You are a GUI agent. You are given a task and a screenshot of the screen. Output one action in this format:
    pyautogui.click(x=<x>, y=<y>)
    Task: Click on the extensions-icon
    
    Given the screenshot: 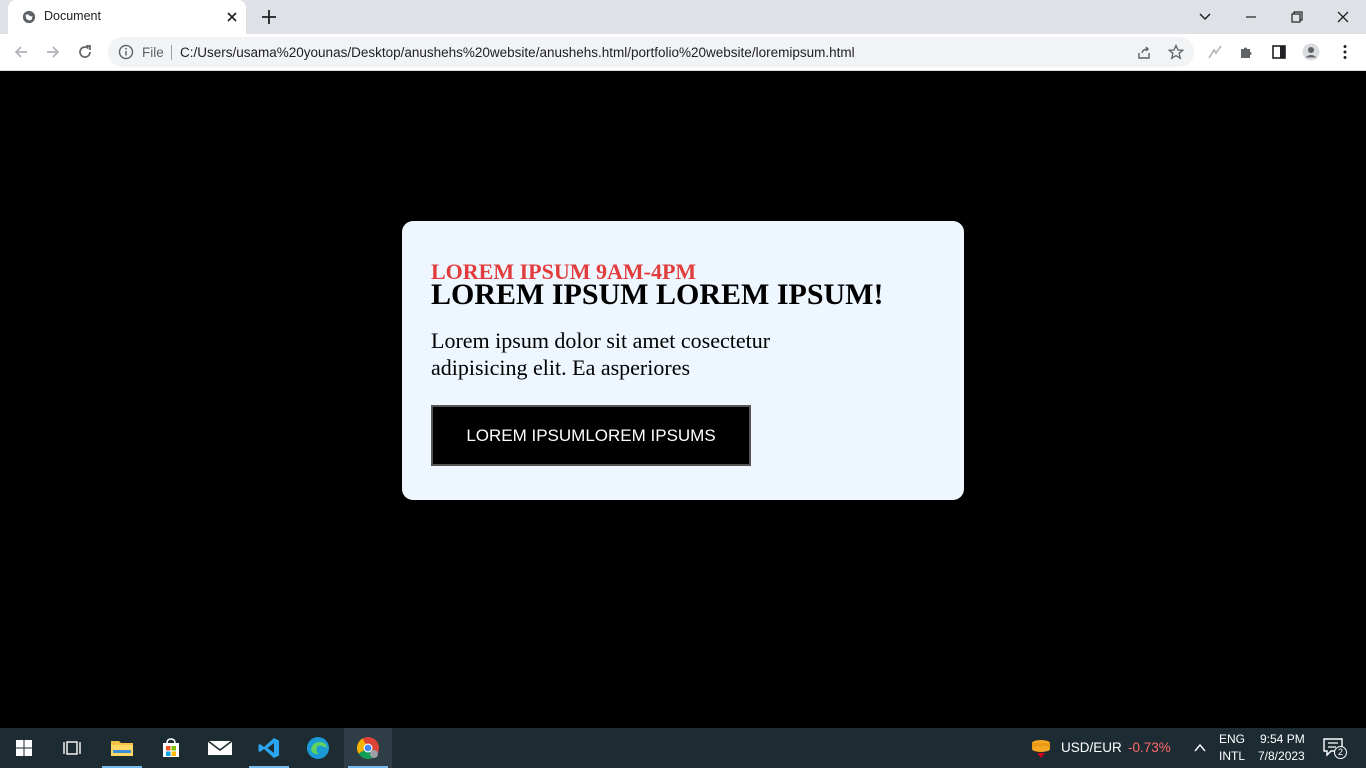 What is the action you would take?
    pyautogui.click(x=1247, y=52)
    